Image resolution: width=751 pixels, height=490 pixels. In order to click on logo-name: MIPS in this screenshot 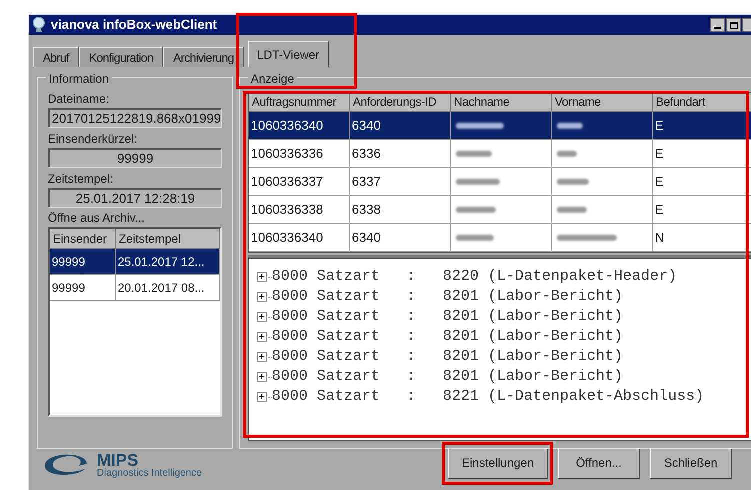, I will do `click(118, 460)`.